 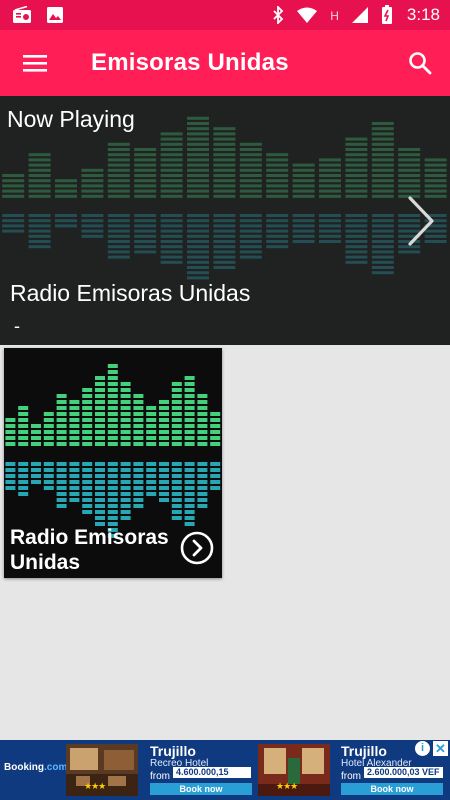 I want to click on play-arrow-icon, so click(x=197, y=548).